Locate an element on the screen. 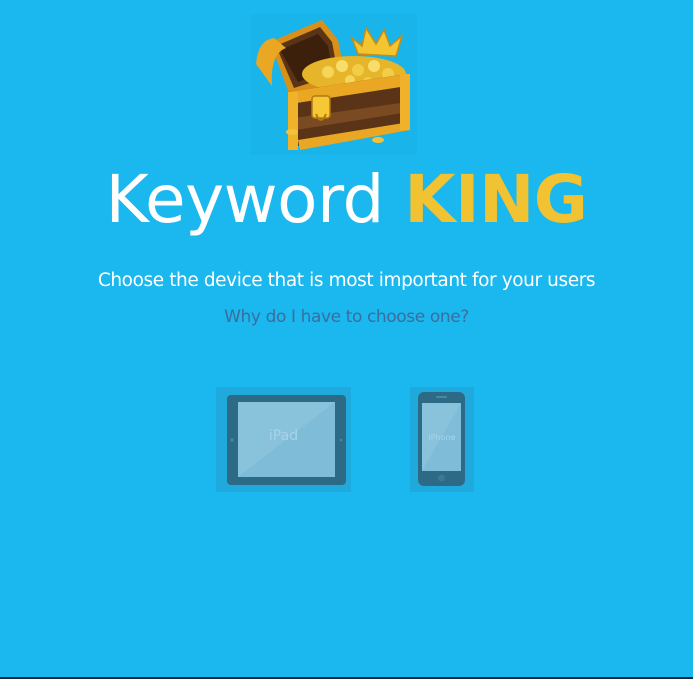 This screenshot has width=693, height=679. treasure-chest-icon is located at coordinates (333, 85).